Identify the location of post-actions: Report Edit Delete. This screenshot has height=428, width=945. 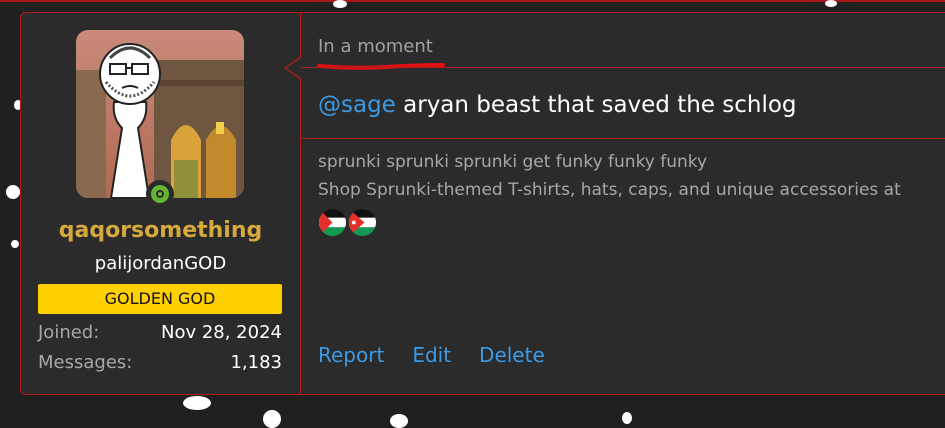
(431, 355).